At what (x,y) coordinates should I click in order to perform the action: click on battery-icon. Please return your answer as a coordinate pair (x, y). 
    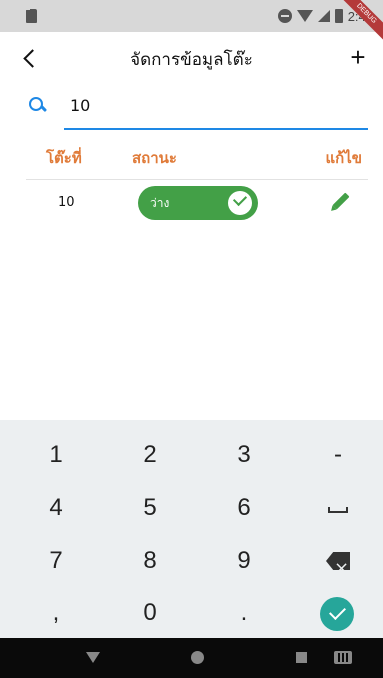
    Looking at the image, I should click on (338, 16).